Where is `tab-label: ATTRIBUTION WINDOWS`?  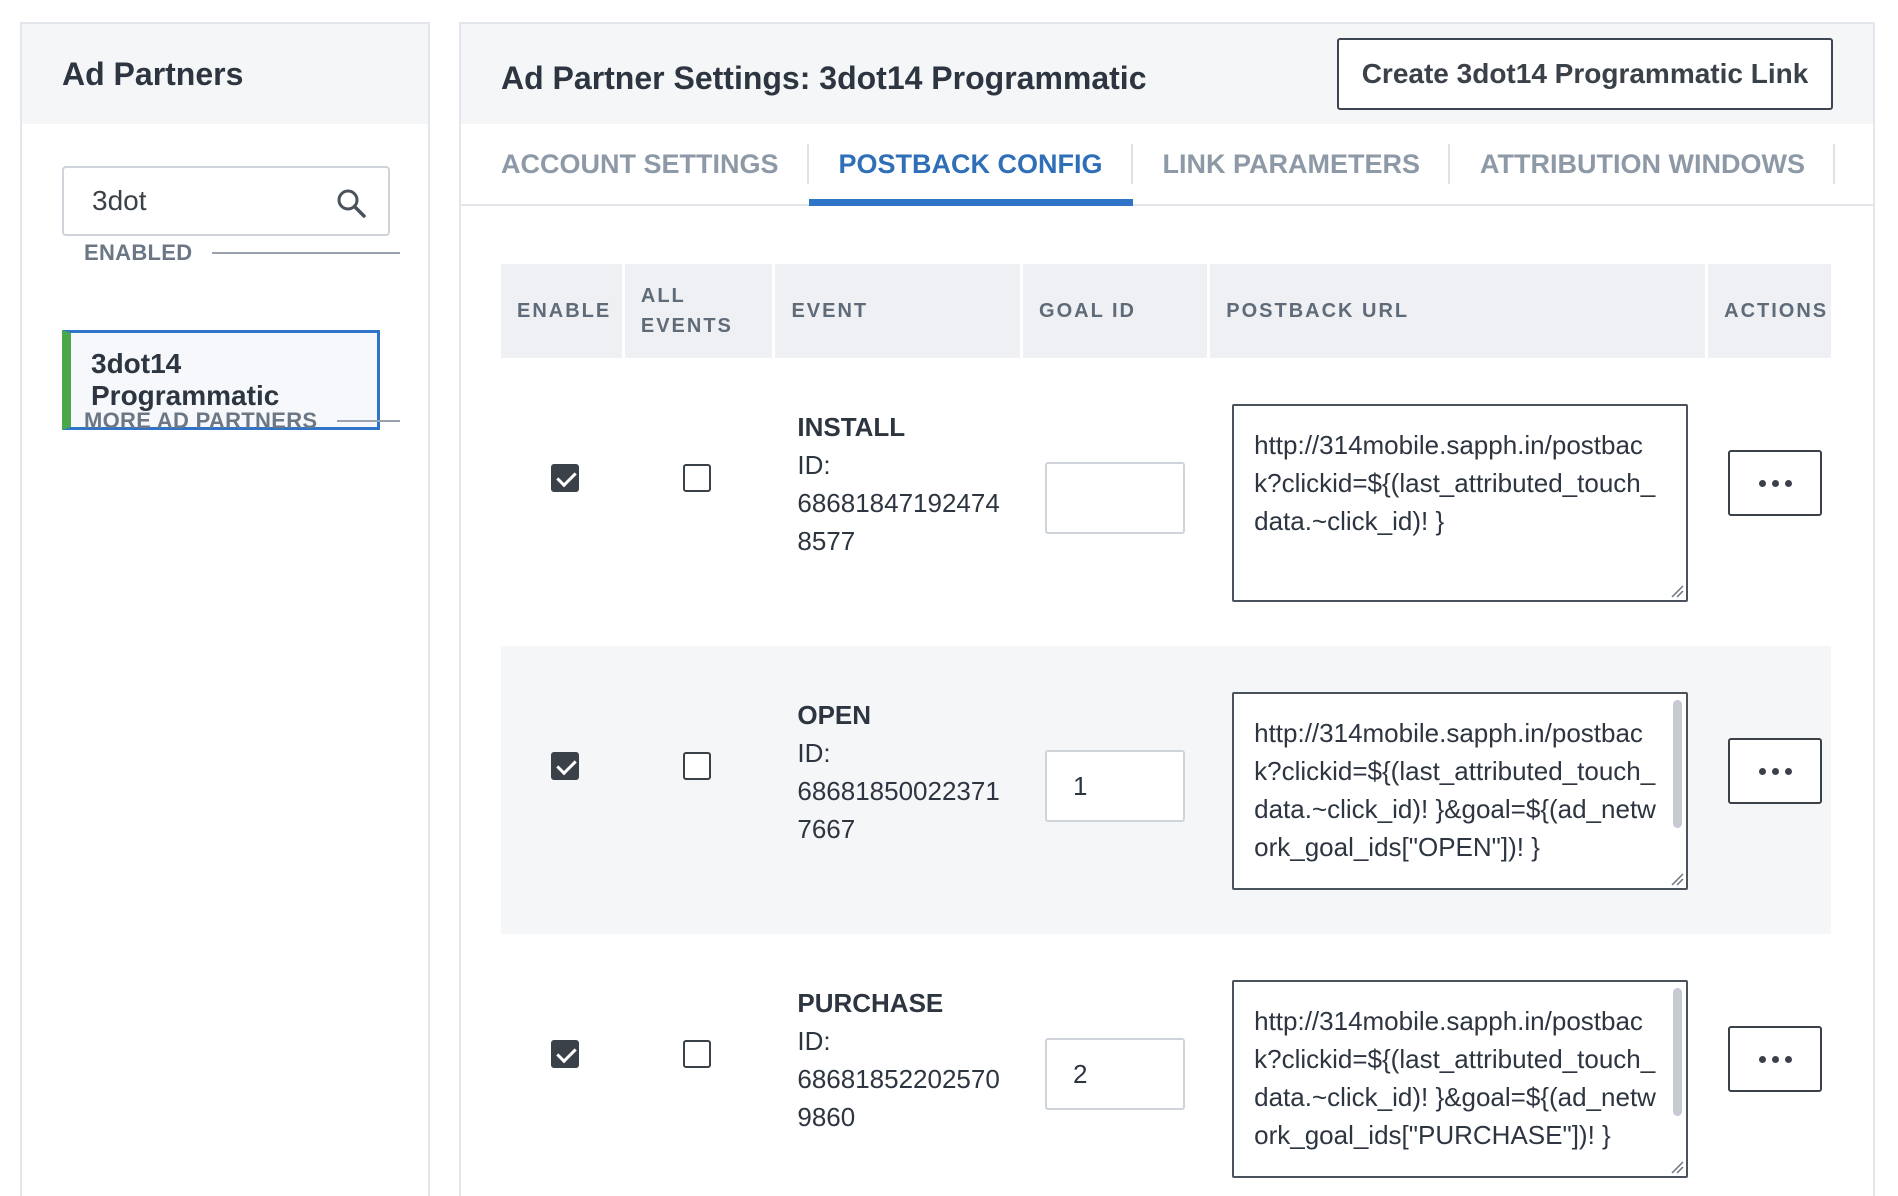 tab-label: ATTRIBUTION WINDOWS is located at coordinates (1642, 163).